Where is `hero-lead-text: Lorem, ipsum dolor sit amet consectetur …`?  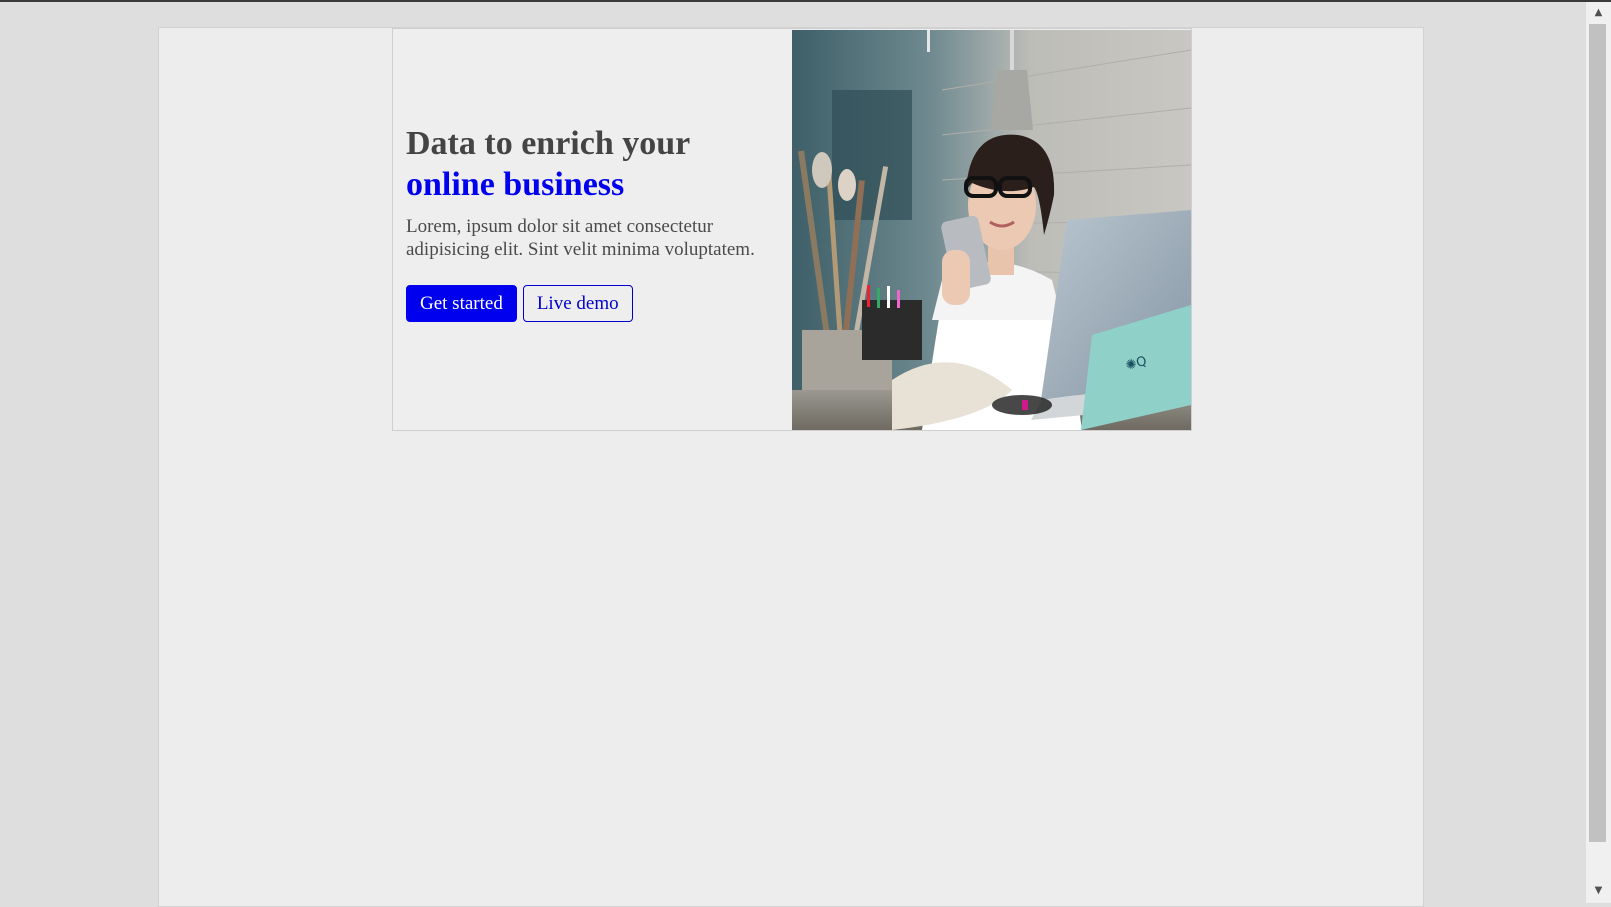
hero-lead-text: Lorem, ipsum dolor sit amet consectetur … is located at coordinates (580, 238).